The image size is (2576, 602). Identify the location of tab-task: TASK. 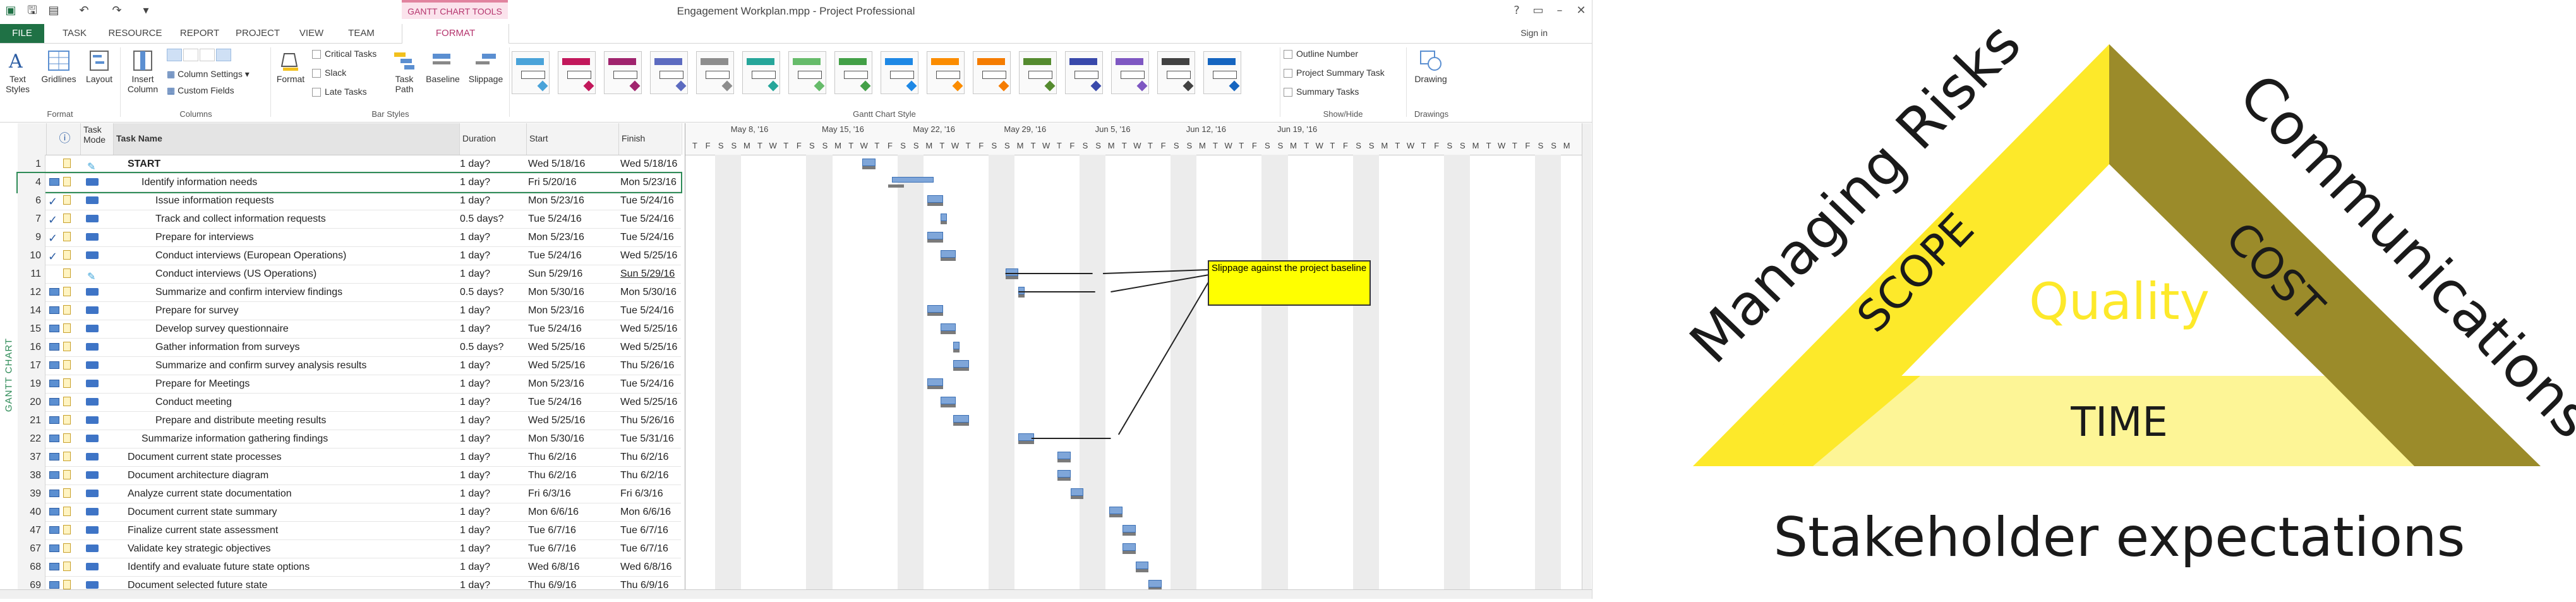
(74, 33).